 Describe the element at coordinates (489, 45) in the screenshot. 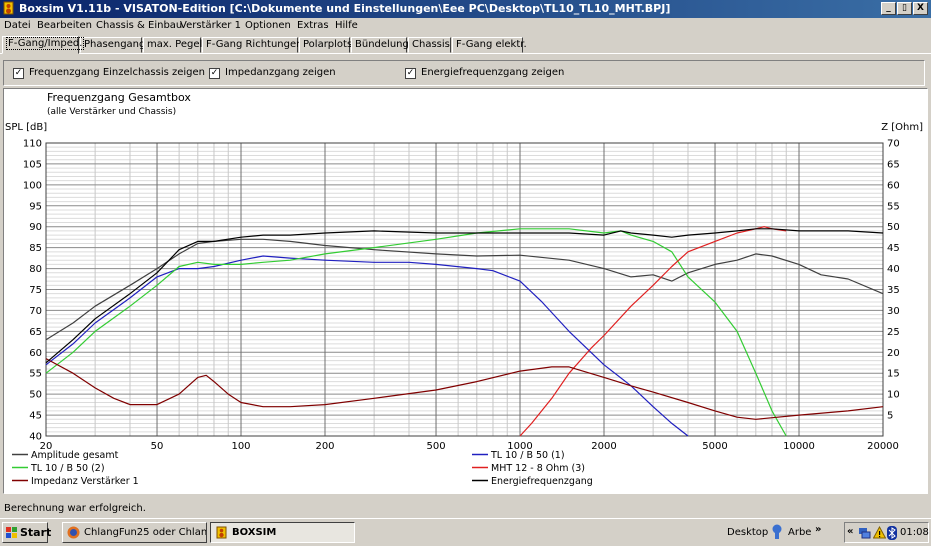

I see `tab-fgang-elektr: F-Gang elektr.` at that location.